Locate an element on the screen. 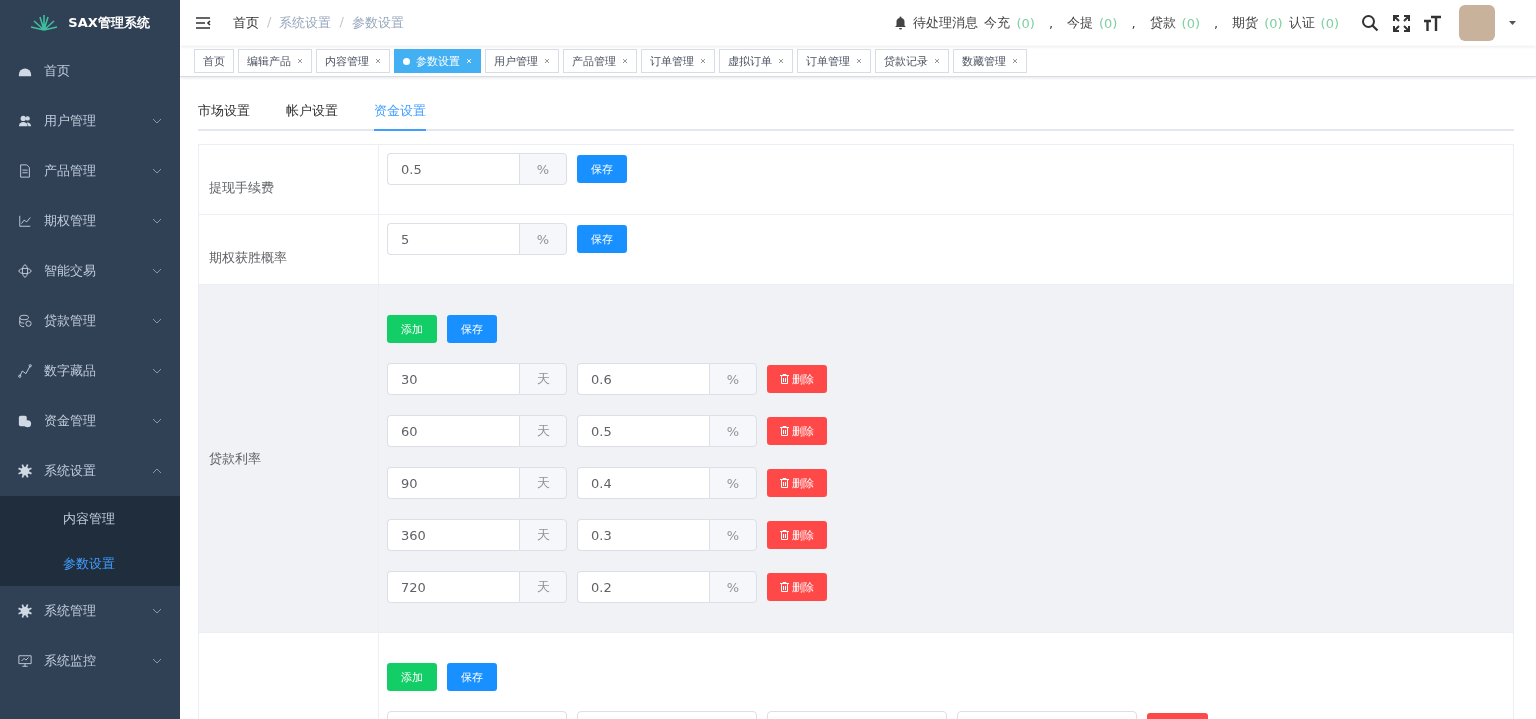  sidebar-label: 贷款管理 is located at coordinates (70, 321).